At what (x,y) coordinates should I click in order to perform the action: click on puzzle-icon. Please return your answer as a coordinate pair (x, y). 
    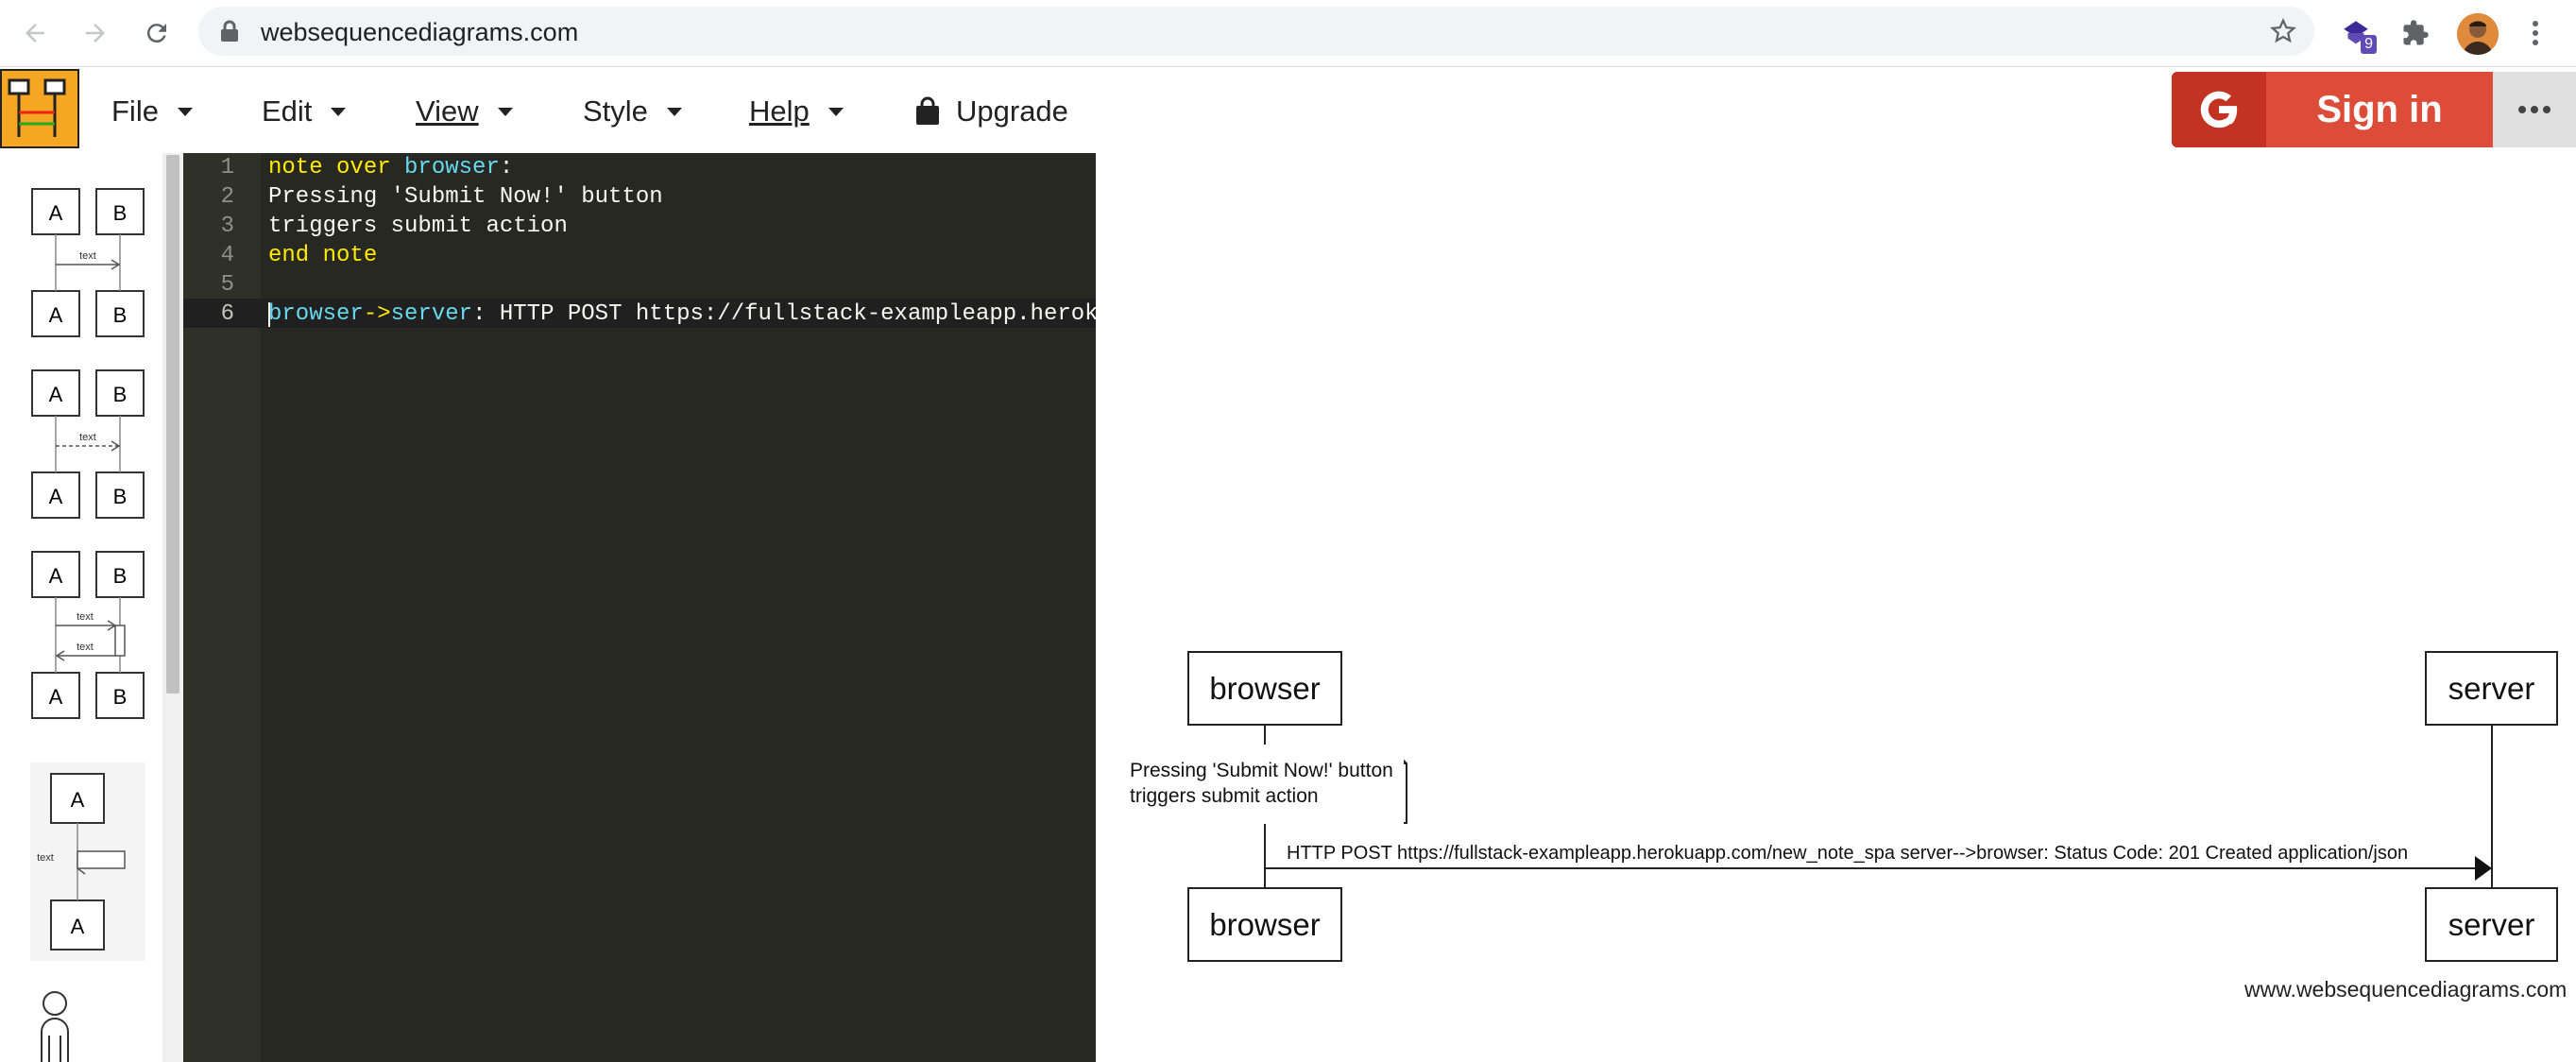
    Looking at the image, I should click on (2416, 33).